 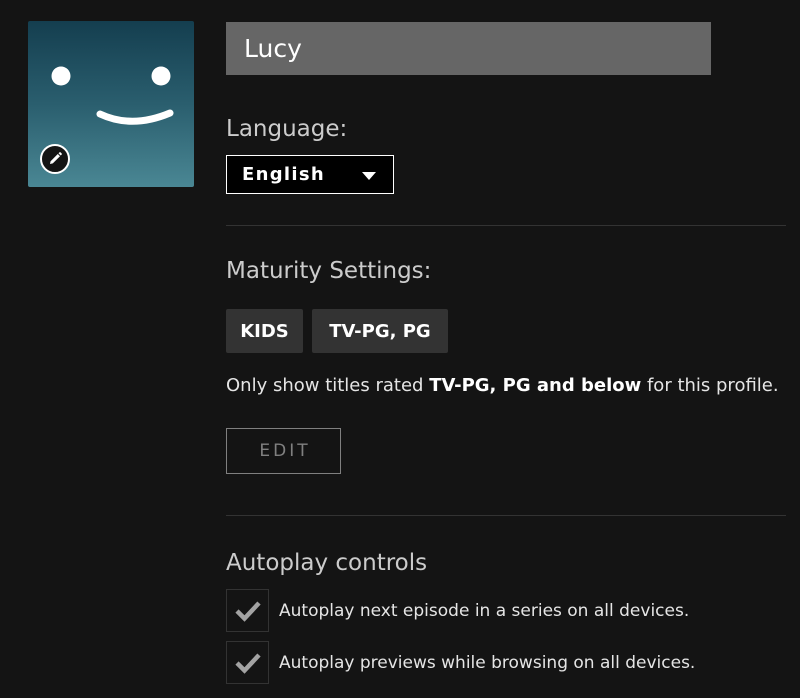 I want to click on autoplay-next-episode-checkbox, so click(x=247, y=610).